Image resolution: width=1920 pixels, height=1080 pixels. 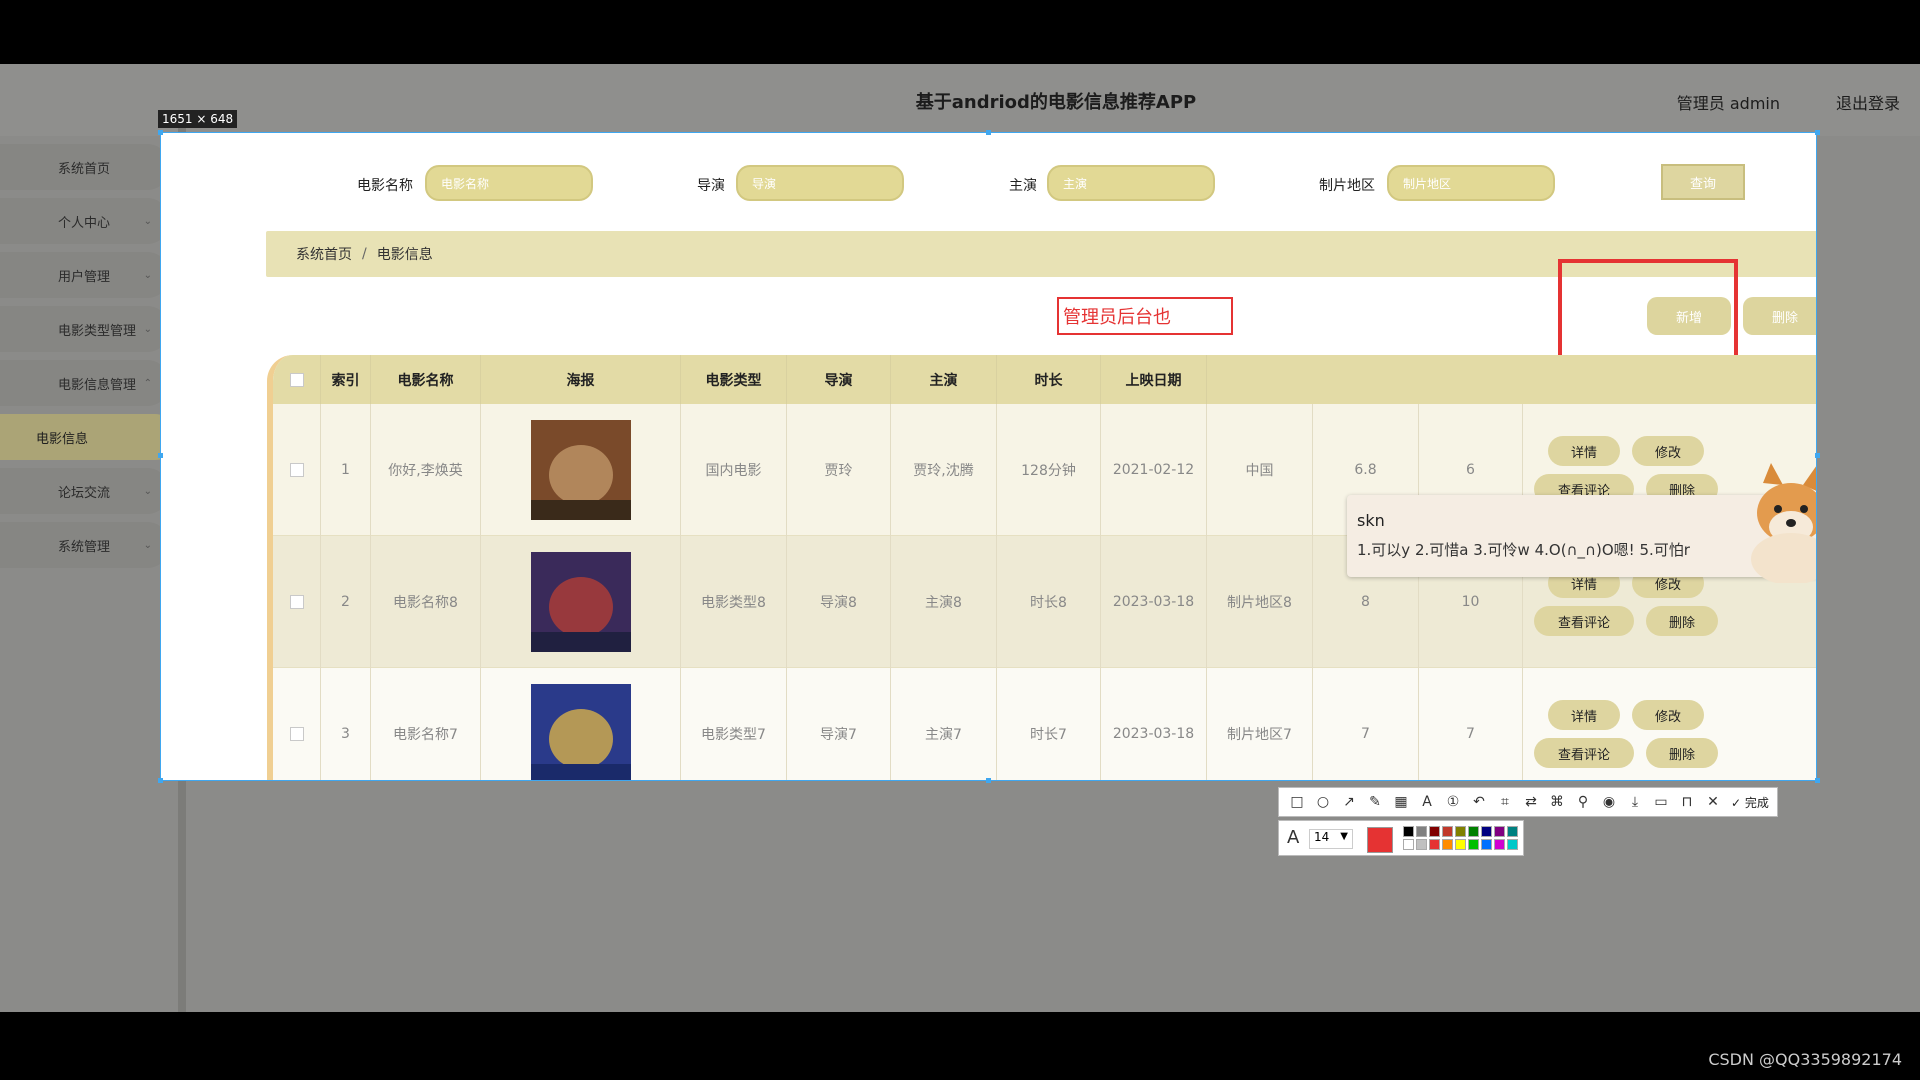 I want to click on add-button: 新增, so click(x=1689, y=316).